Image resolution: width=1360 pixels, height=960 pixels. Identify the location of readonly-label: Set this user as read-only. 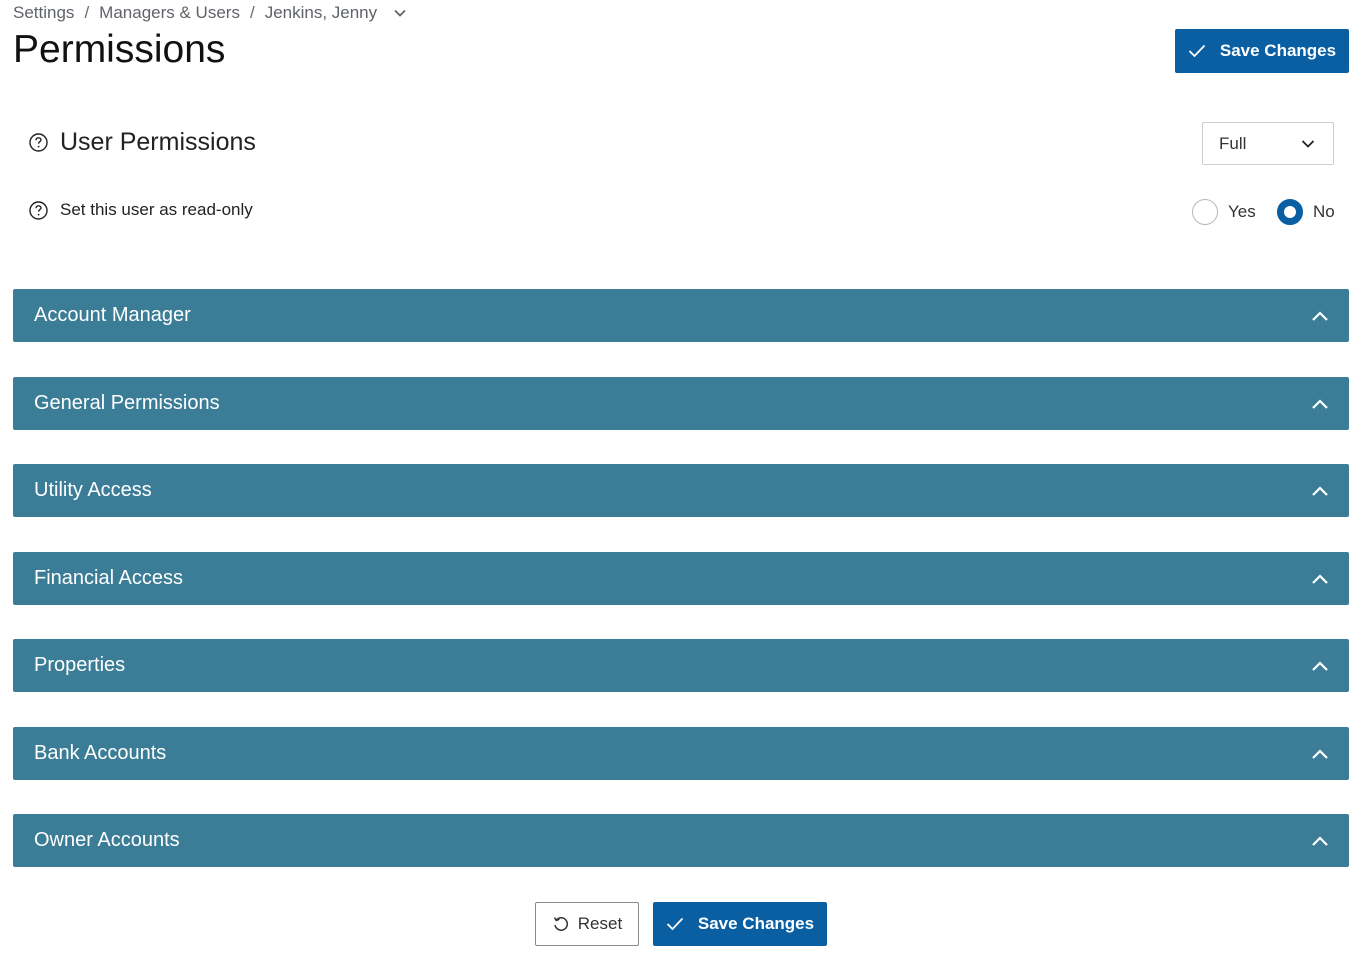
(156, 209).